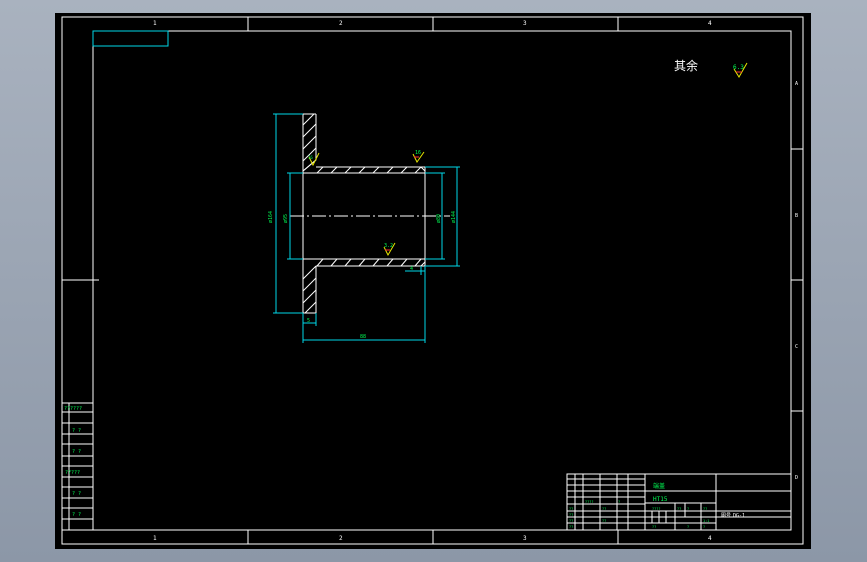 This screenshot has height=562, width=867. What do you see at coordinates (688, 509) in the screenshot?
I see `tb-cell-11: ?` at bounding box center [688, 509].